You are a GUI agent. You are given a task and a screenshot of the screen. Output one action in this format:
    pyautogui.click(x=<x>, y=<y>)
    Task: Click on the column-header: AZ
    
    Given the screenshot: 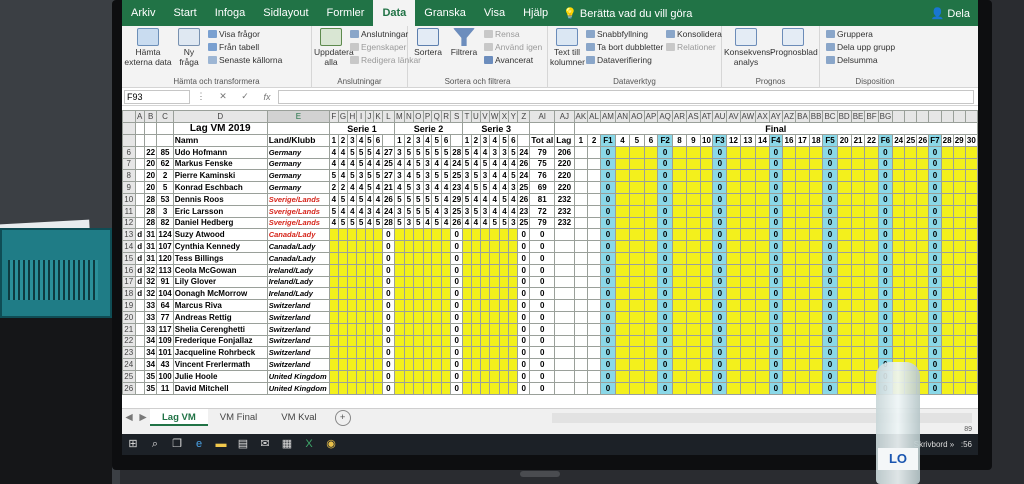 What is the action you would take?
    pyautogui.click(x=789, y=116)
    